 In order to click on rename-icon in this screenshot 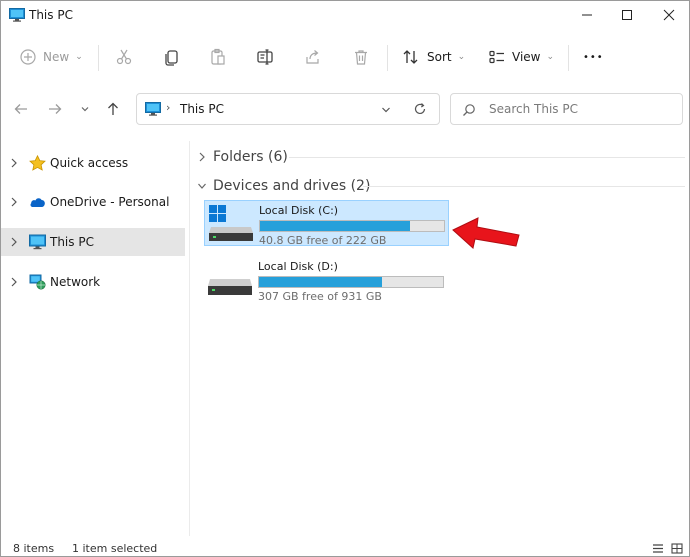, I will do `click(265, 57)`.